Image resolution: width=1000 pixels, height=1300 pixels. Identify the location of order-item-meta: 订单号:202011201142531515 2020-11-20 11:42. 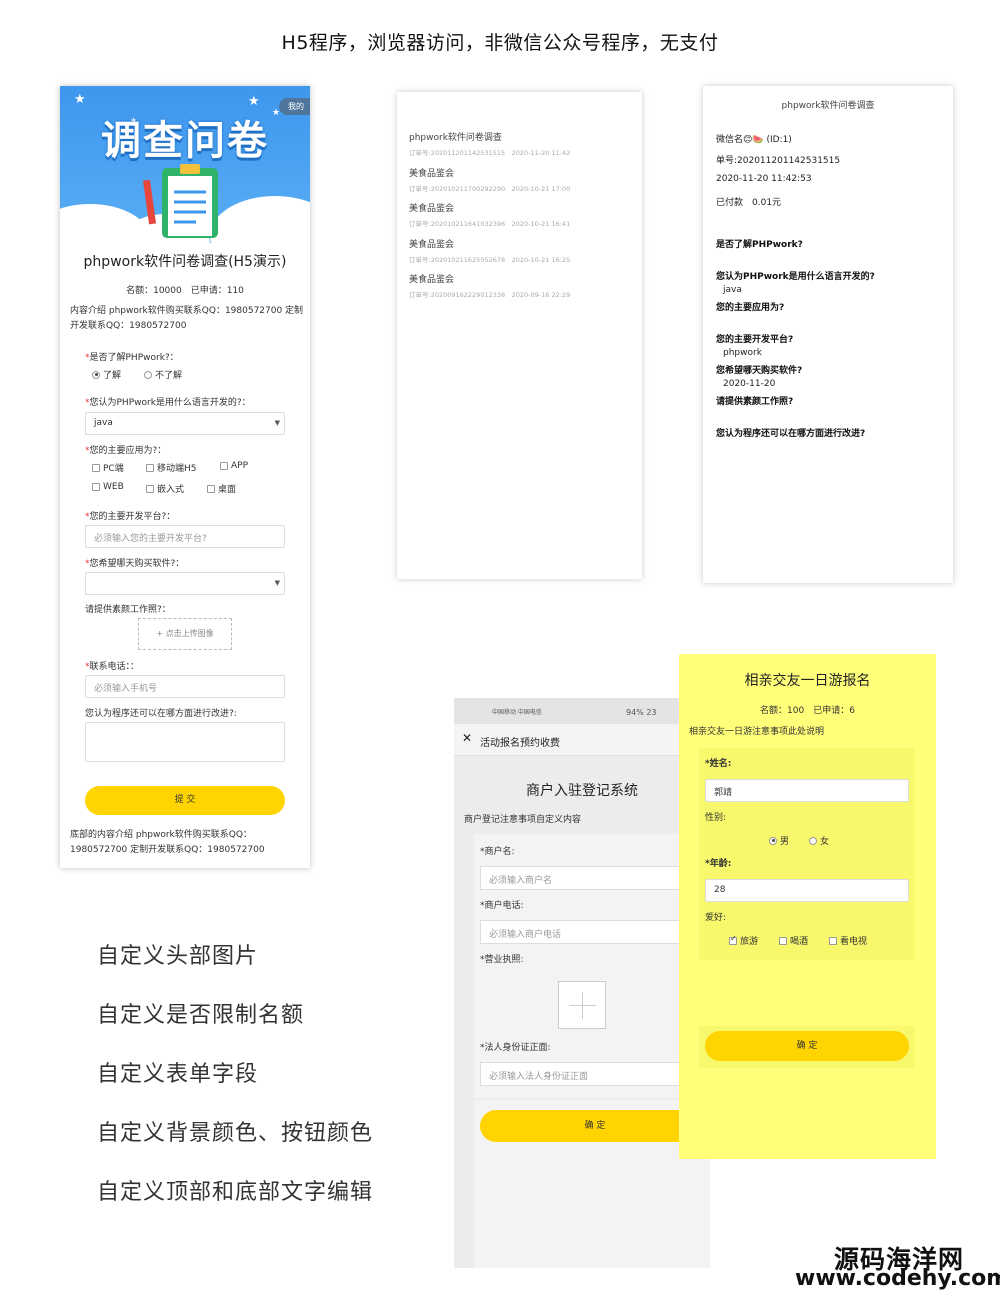
(490, 153).